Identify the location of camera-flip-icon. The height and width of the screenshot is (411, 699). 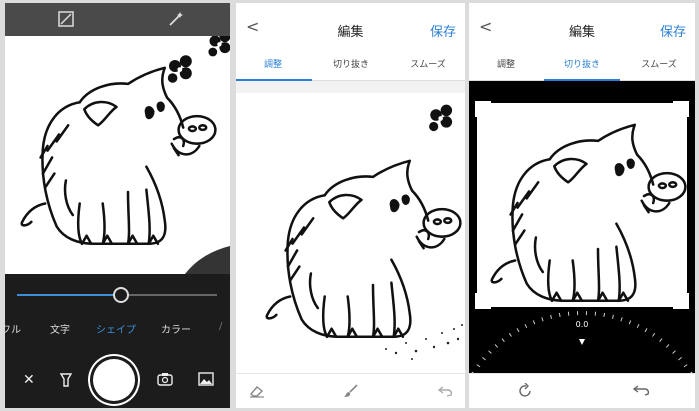
(165, 379).